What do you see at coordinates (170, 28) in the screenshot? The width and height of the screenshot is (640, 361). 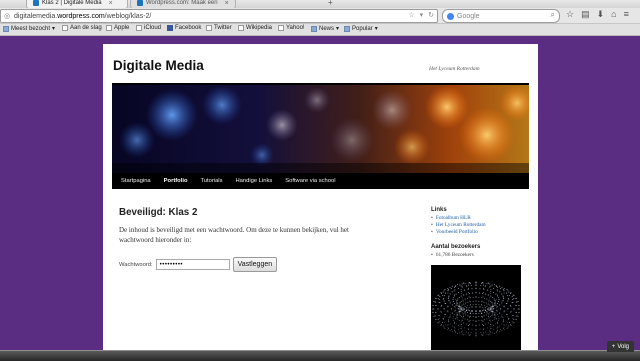 I see `facebook-icon` at bounding box center [170, 28].